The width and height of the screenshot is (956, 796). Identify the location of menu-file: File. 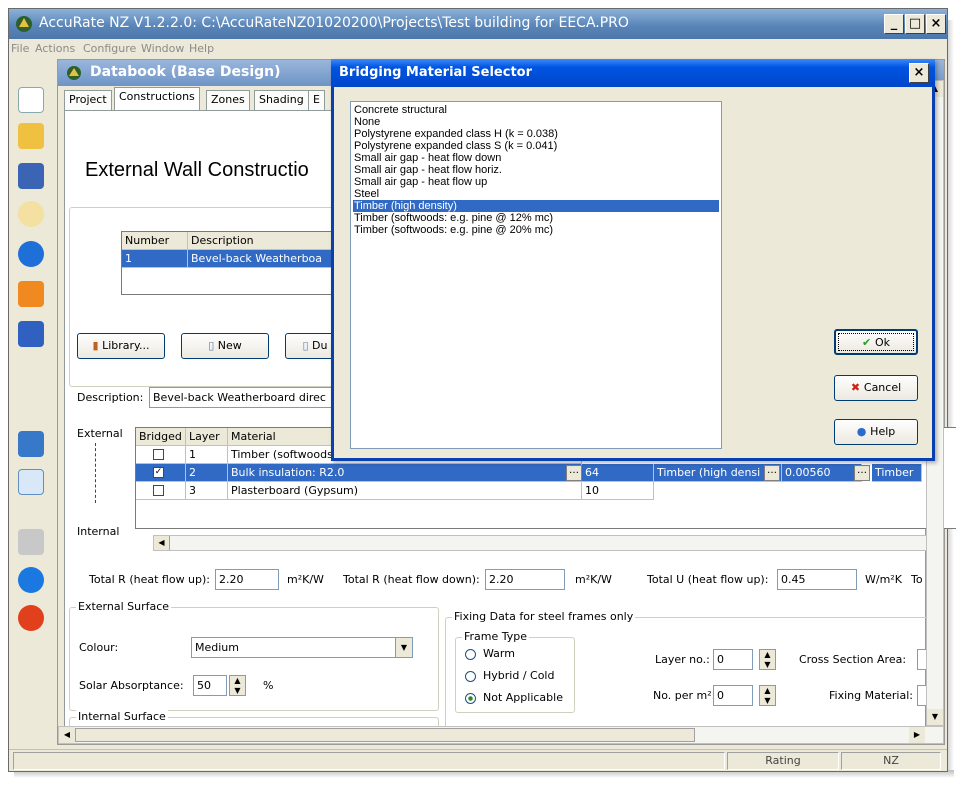
(20, 48).